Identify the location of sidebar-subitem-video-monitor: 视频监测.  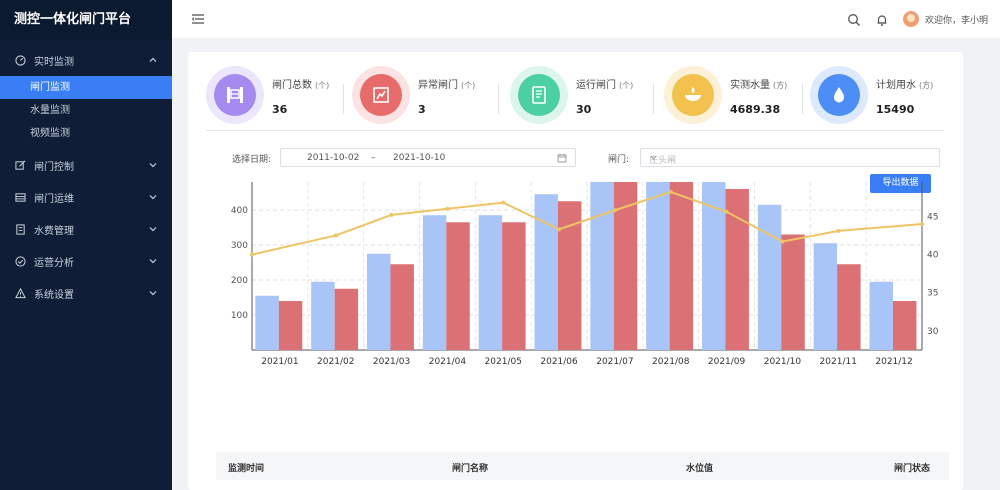
(86, 133).